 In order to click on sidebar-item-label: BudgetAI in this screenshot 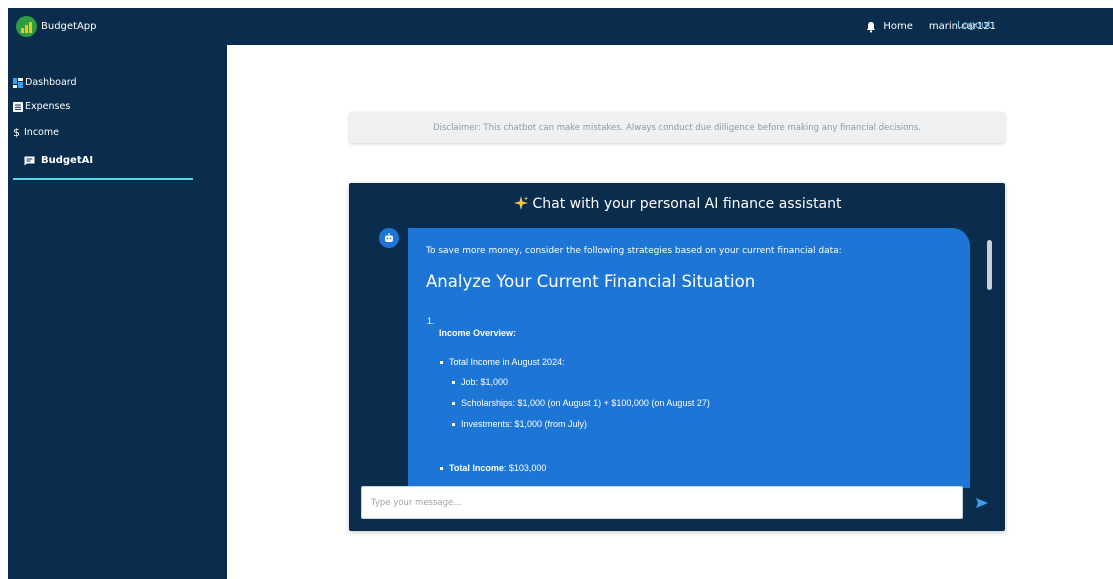, I will do `click(67, 160)`.